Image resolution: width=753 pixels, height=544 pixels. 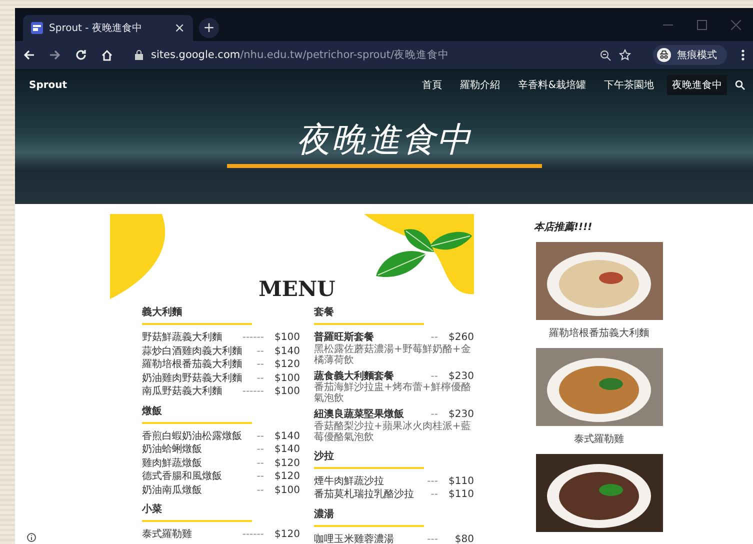 I want to click on dish-name: 奶油雞肉野菇義大利麵, so click(x=192, y=378).